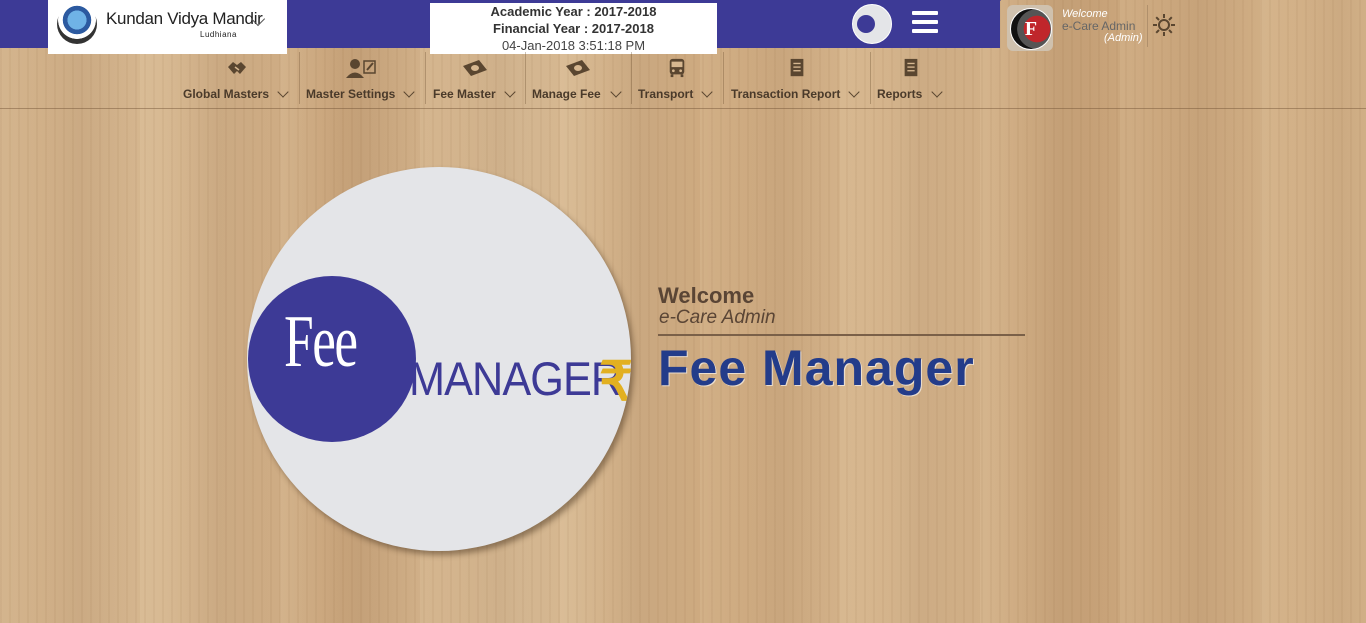  I want to click on nav-fee-master: Fee Master, so click(475, 80).